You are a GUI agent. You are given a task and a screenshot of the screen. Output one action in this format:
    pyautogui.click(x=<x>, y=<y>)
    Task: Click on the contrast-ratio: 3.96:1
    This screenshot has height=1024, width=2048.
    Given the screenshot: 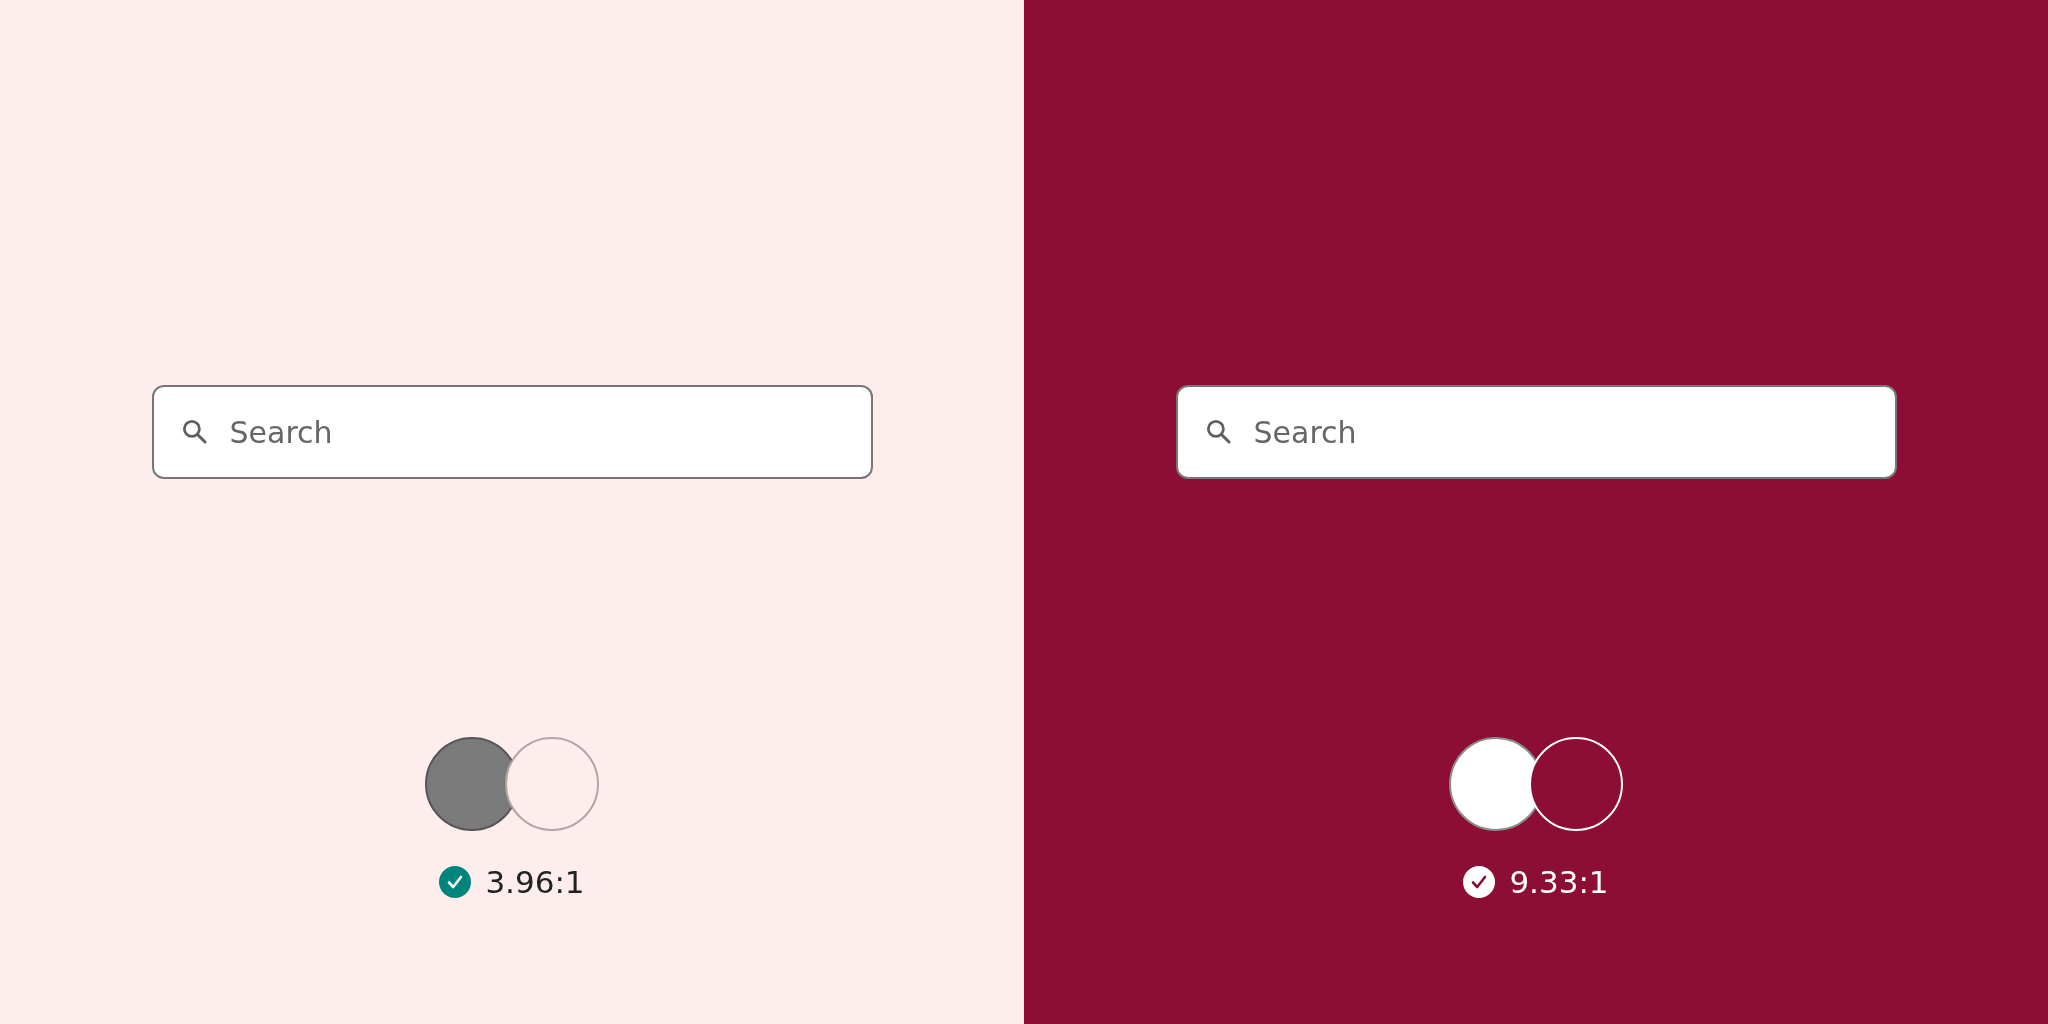 What is the action you would take?
    pyautogui.click(x=535, y=882)
    